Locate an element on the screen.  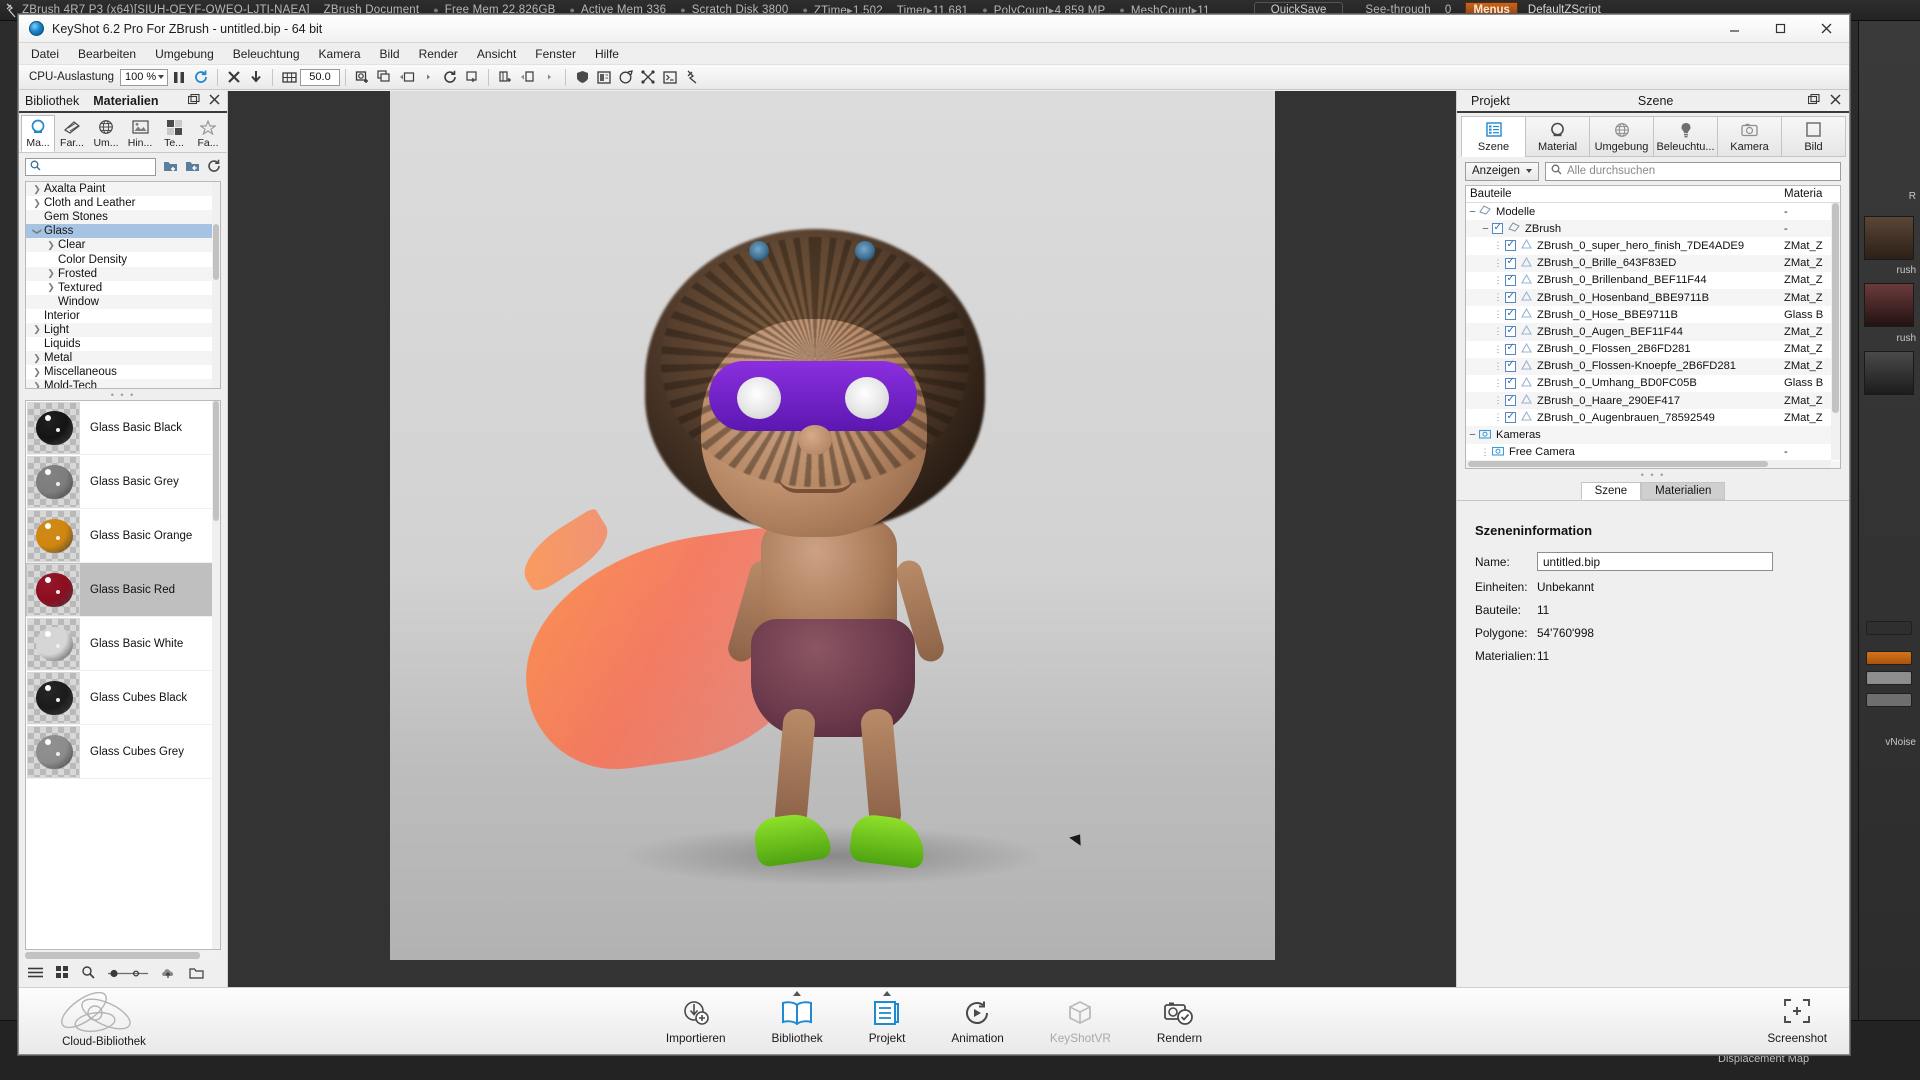
material-tree-scrollbar is located at coordinates (216, 285).